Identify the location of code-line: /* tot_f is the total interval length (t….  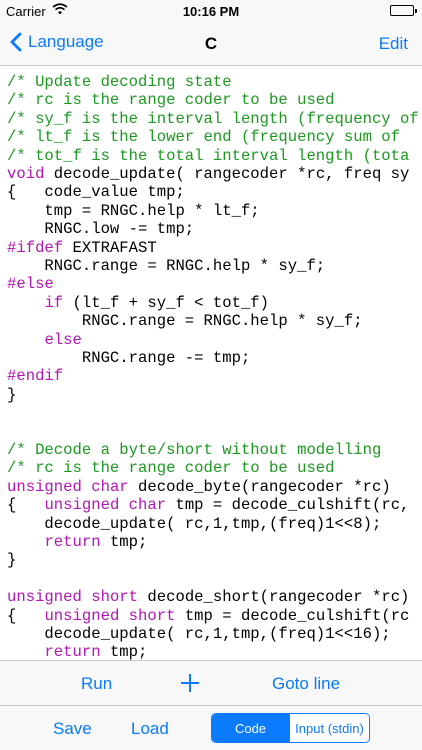
(208, 156).